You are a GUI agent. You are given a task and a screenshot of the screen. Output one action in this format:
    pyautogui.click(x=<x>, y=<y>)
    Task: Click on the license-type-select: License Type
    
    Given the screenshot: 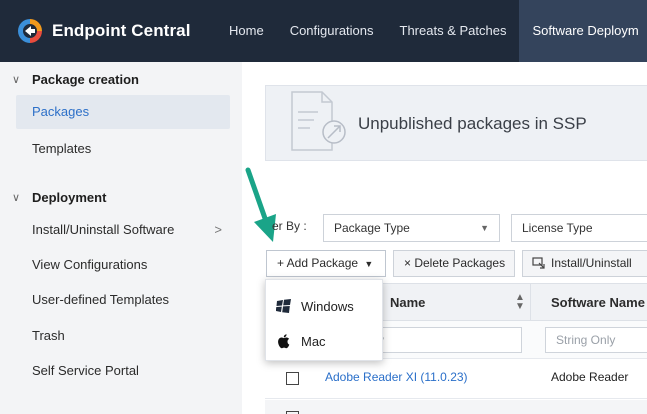 What is the action you would take?
    pyautogui.click(x=579, y=228)
    